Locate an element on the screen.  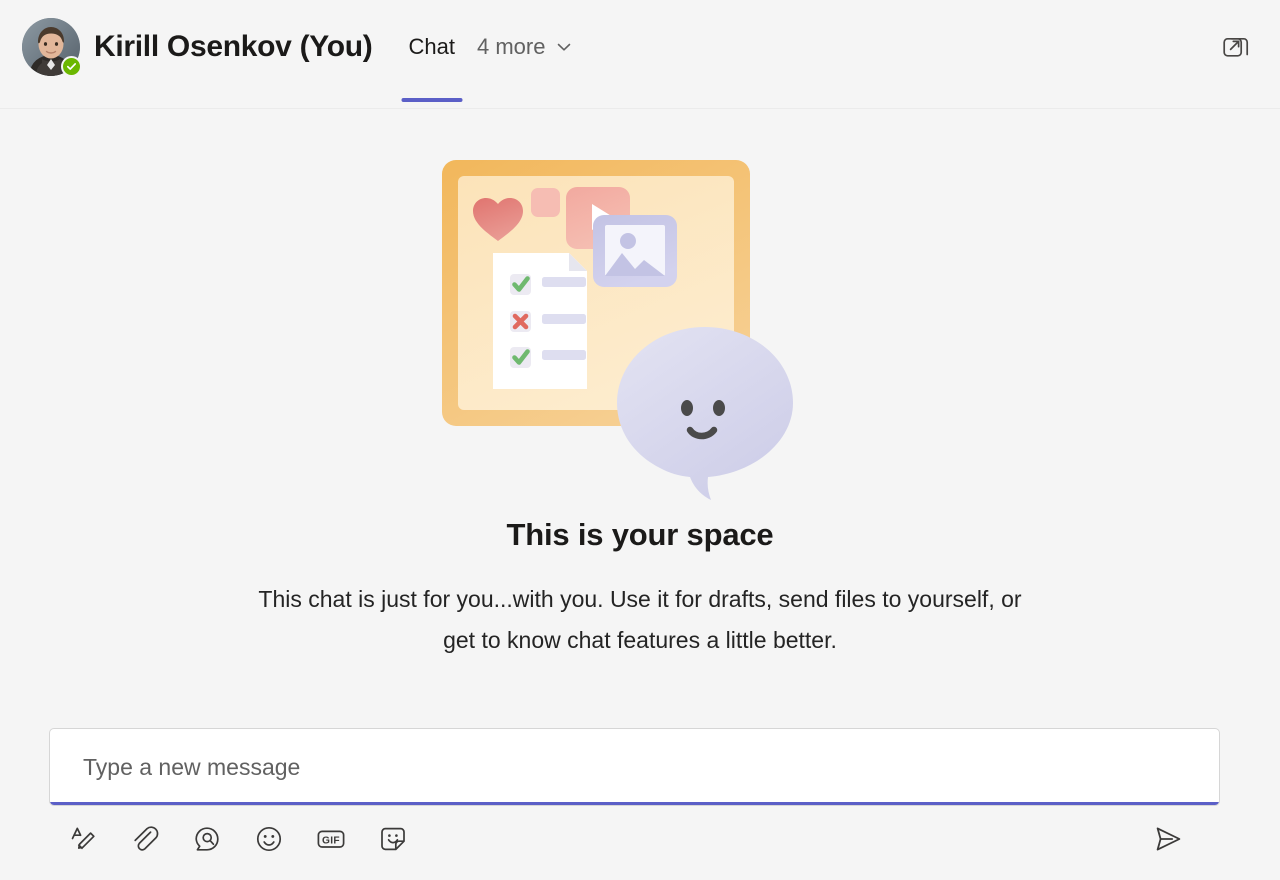
compose-toolbar: GIF is located at coordinates (634, 839).